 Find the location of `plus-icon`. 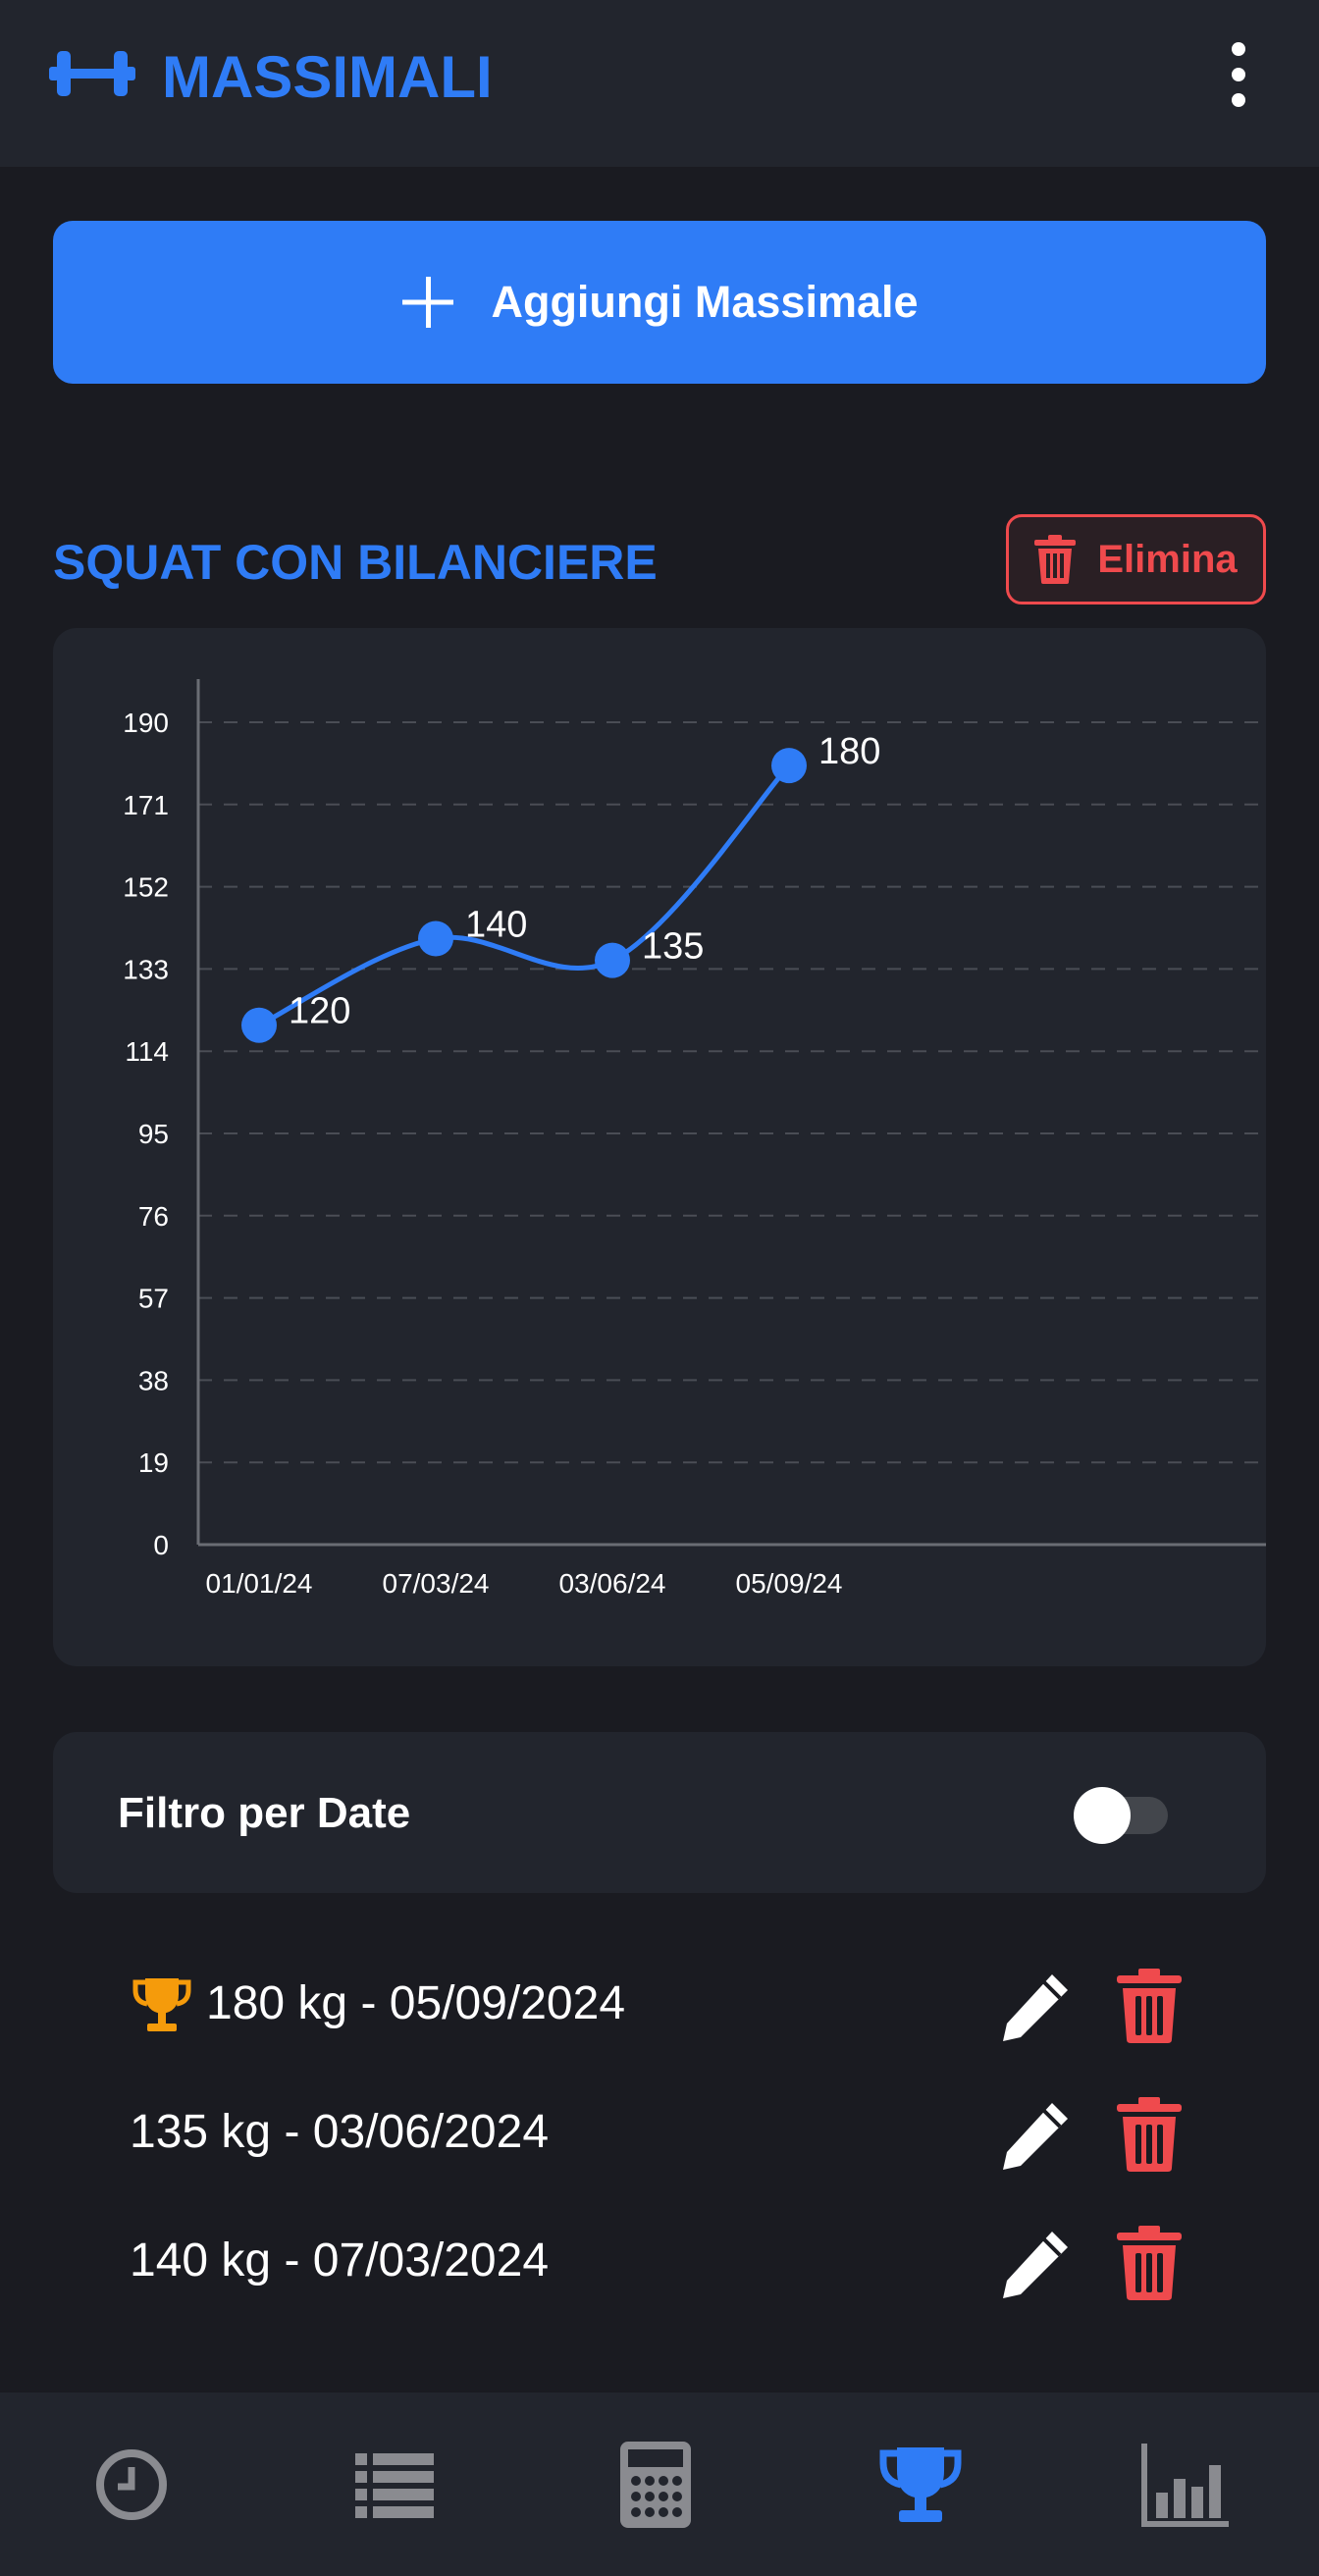

plus-icon is located at coordinates (428, 302).